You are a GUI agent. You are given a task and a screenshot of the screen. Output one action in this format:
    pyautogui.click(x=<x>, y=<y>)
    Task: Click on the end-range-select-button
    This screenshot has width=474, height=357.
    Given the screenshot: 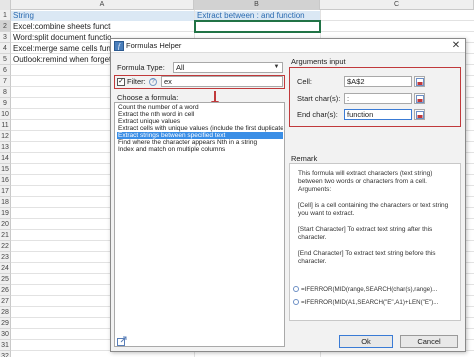 What is the action you would take?
    pyautogui.click(x=419, y=114)
    